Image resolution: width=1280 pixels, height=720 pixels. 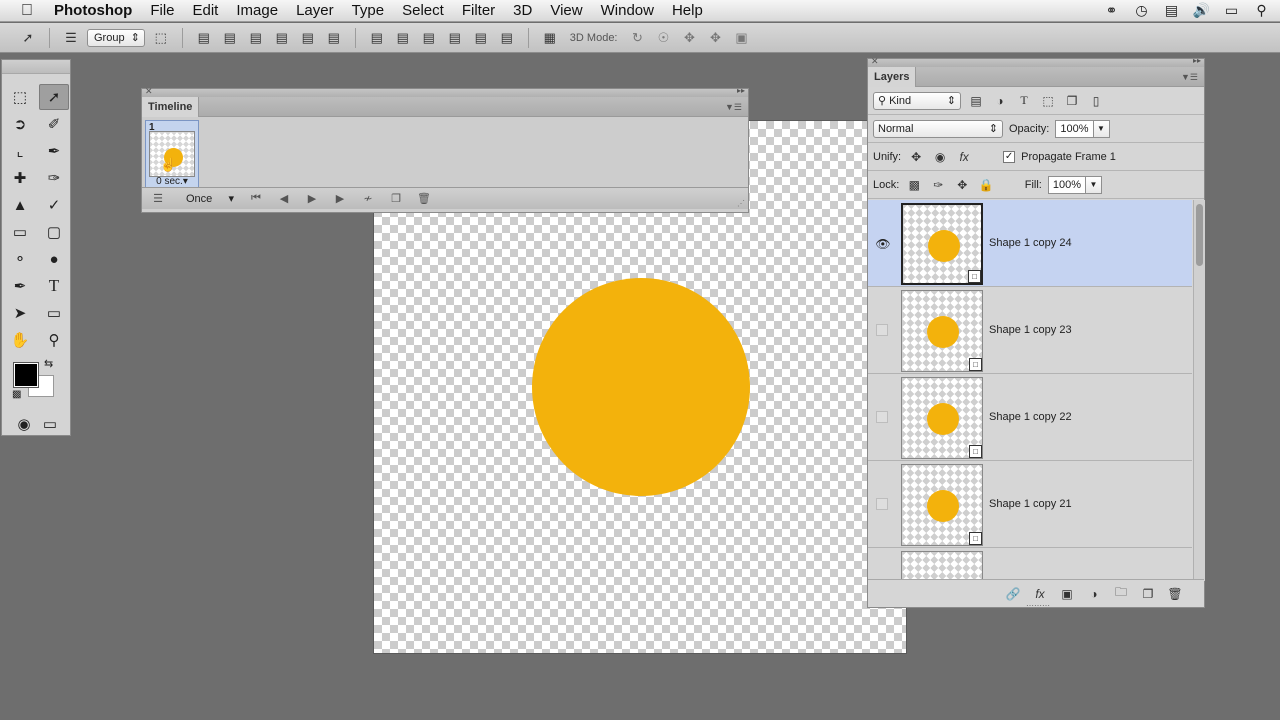 I want to click on align-bottom-icon: ▤, so click(x=256, y=38).